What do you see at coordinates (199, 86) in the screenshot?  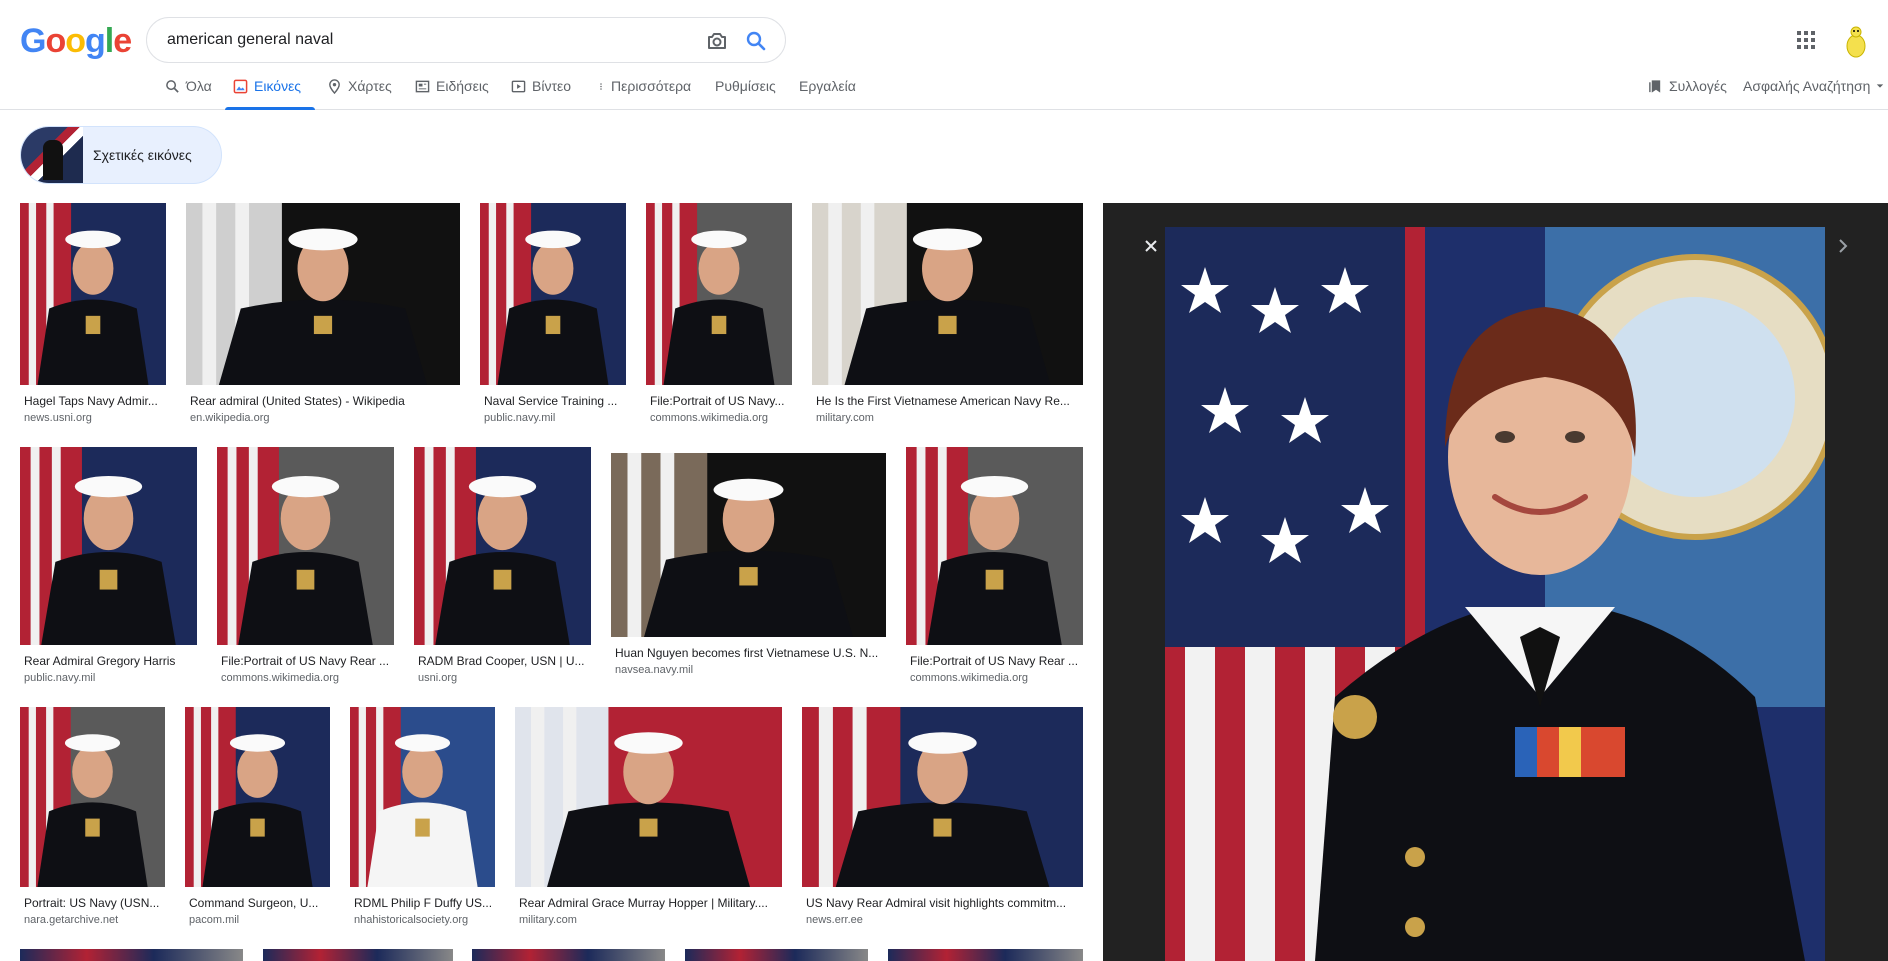 I see `tab-label: Όλα` at bounding box center [199, 86].